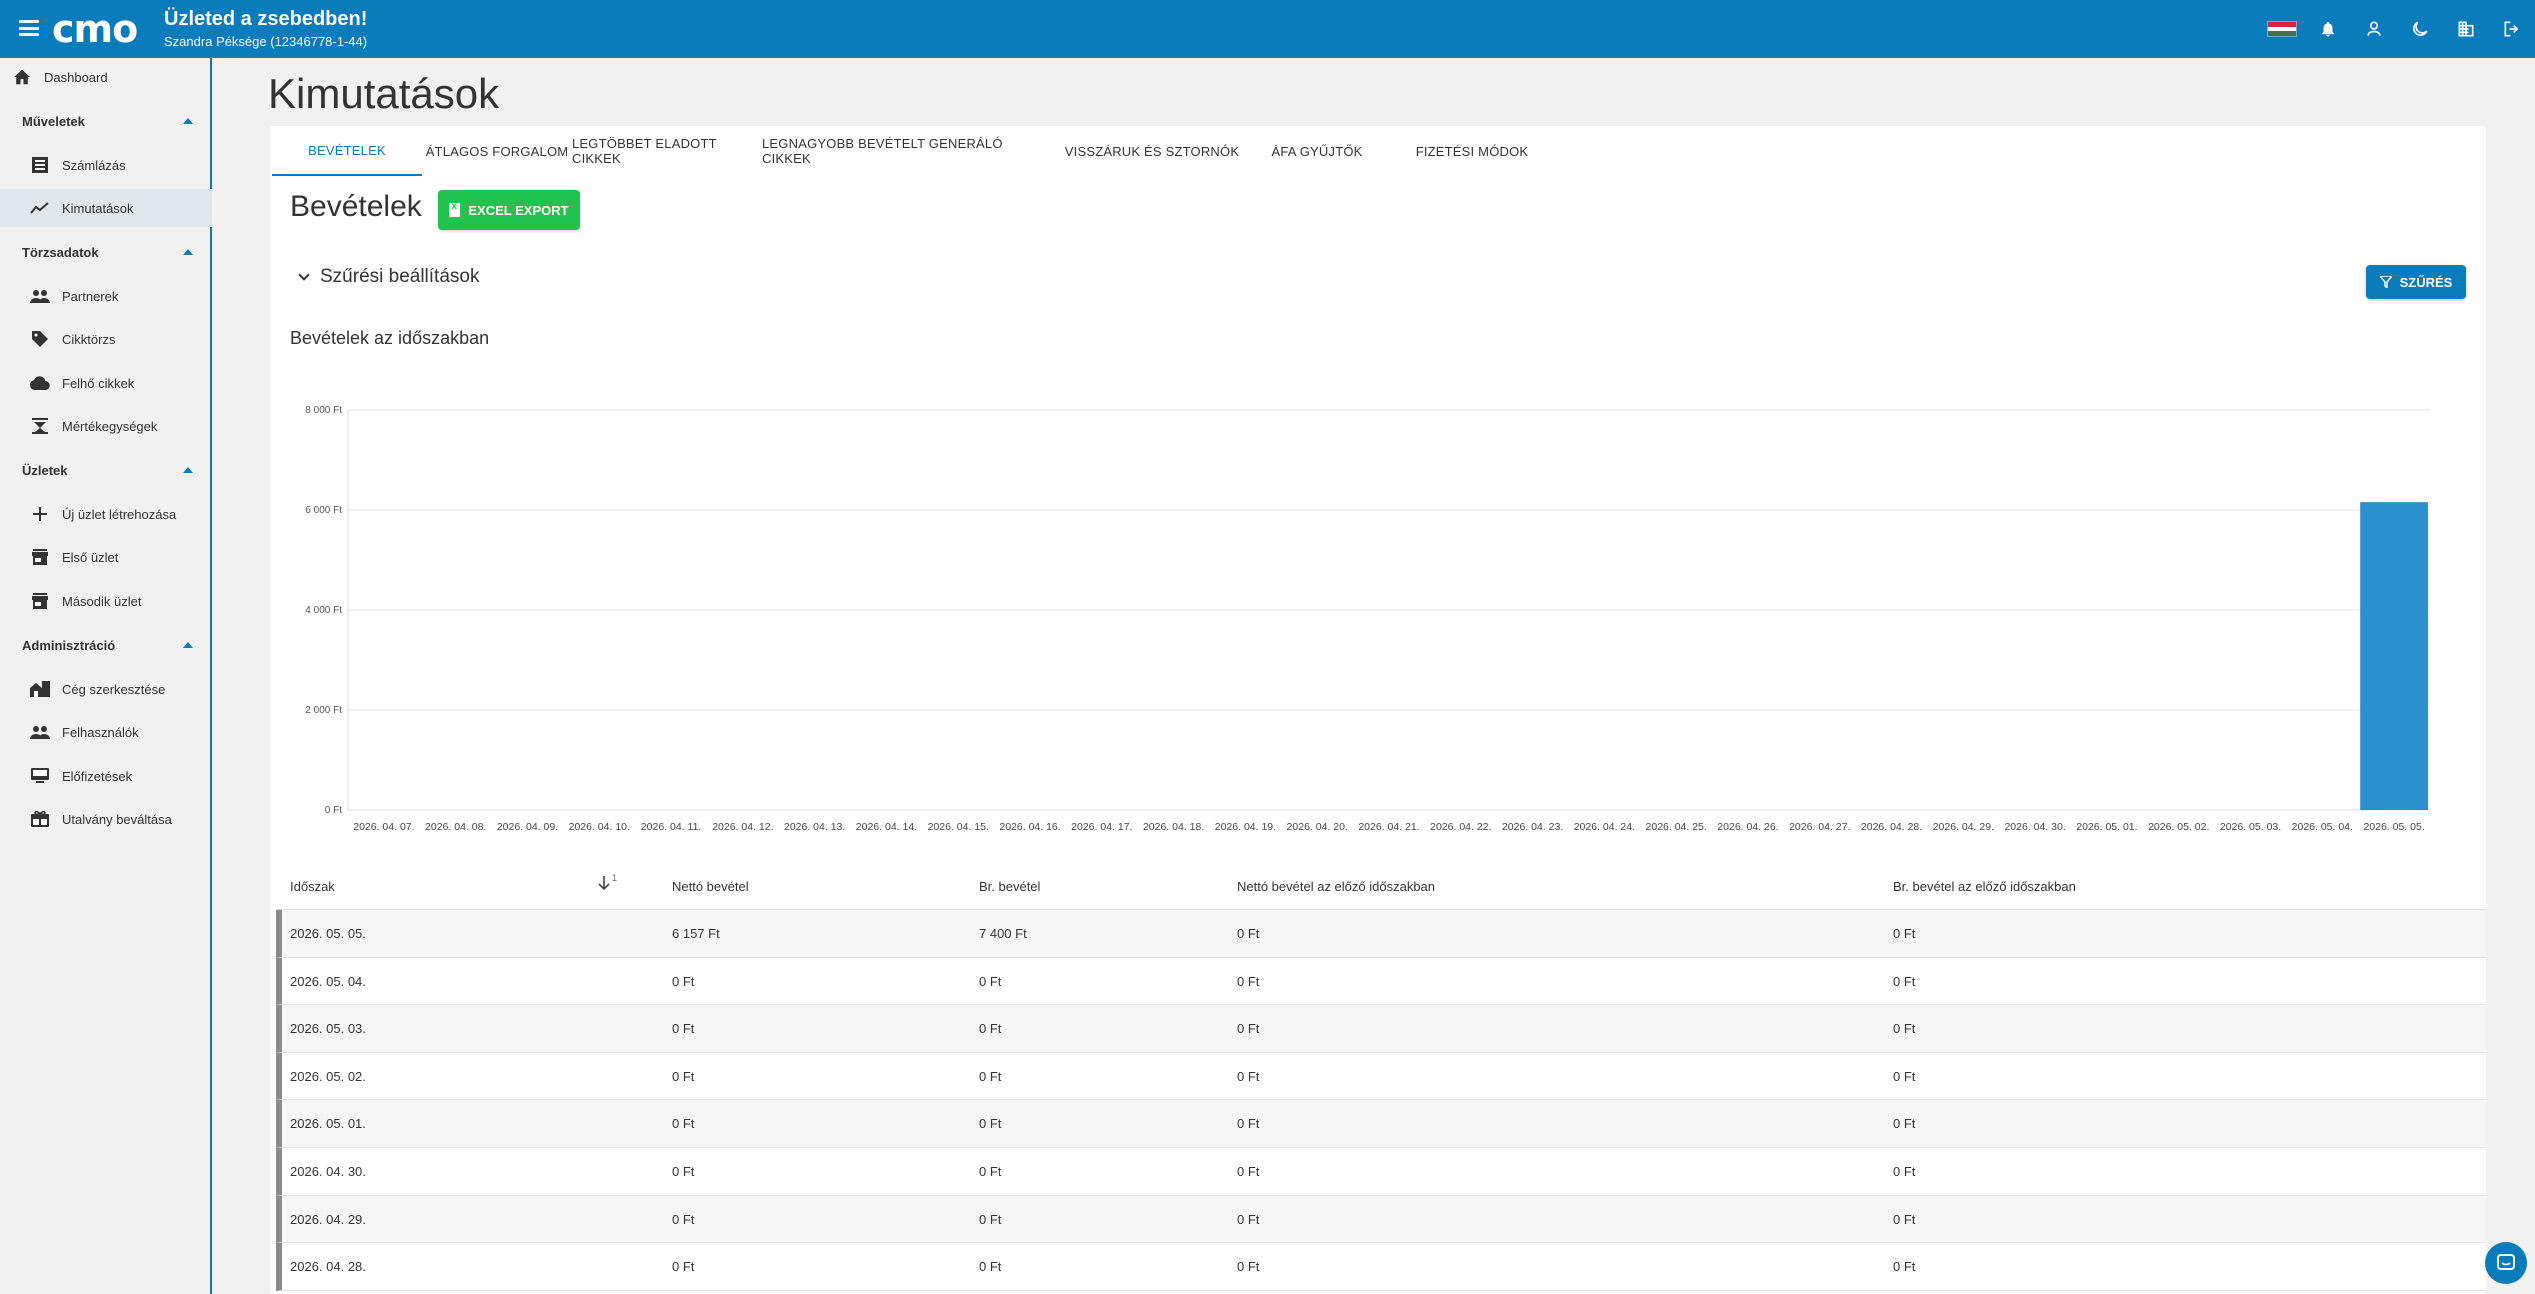 This screenshot has height=1294, width=2535. Describe the element at coordinates (2416, 282) in the screenshot. I see `filter-button: SZŰRÉS` at that location.